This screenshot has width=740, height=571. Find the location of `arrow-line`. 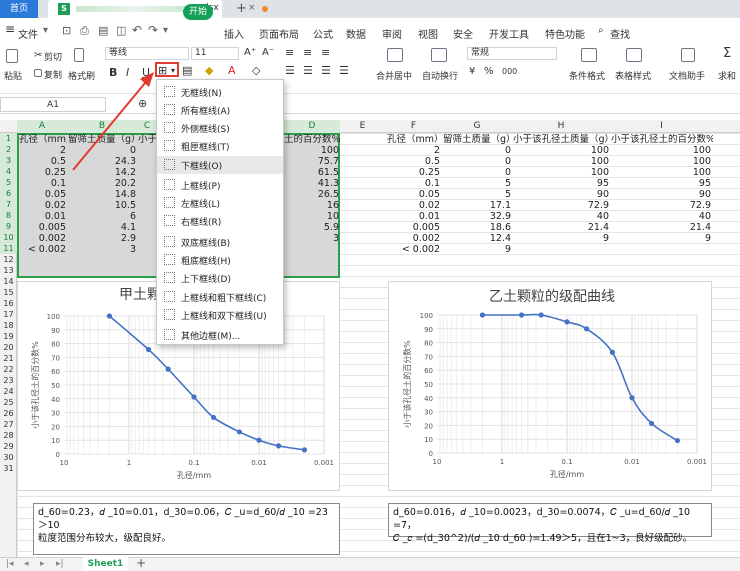

arrow-line is located at coordinates (111, 123).